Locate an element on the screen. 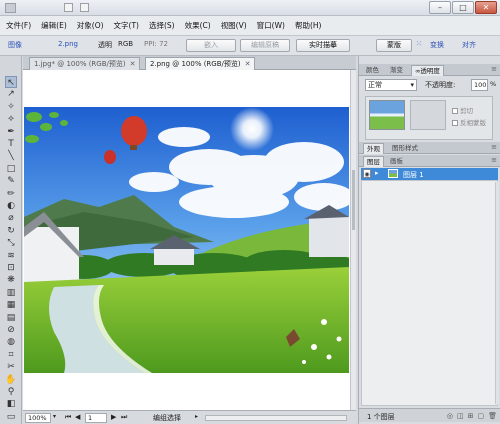 Image resolution: width=500 pixels, height=424 pixels. scissors-icon: ✂ is located at coordinates (11, 367).